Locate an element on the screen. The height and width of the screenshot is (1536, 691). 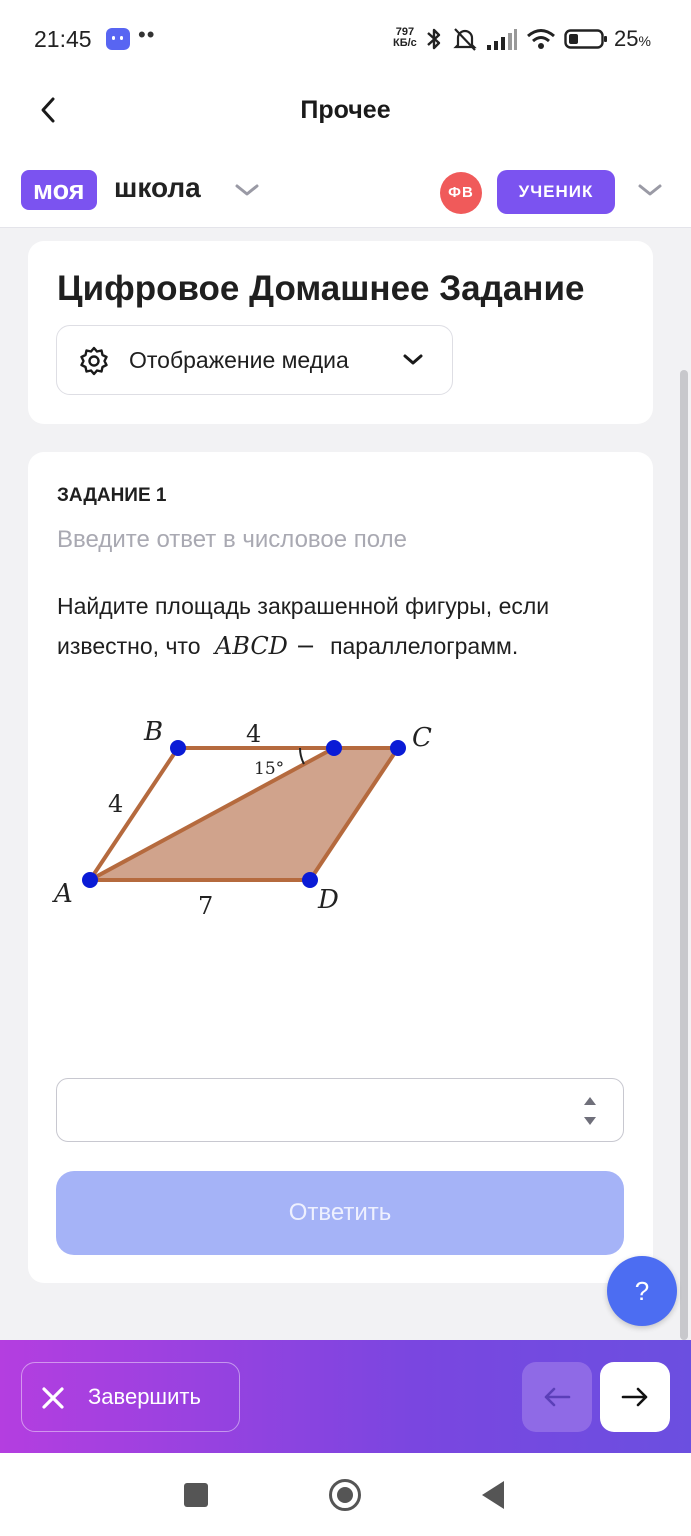
label-side-ab: 4 is located at coordinates (115, 804).